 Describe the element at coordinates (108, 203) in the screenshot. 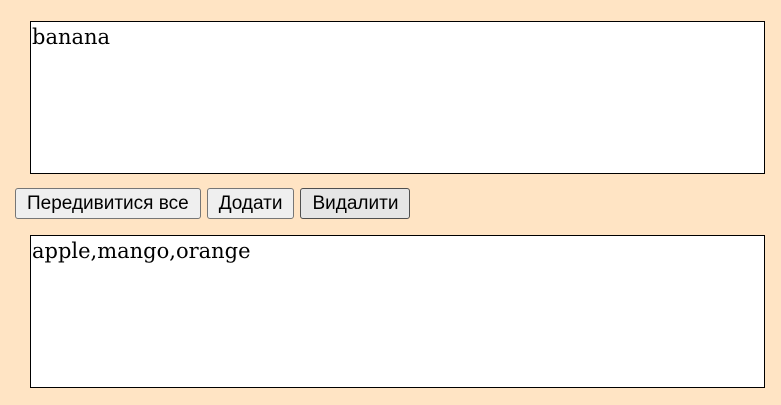

I see `view-all-button: Передивитися все` at that location.